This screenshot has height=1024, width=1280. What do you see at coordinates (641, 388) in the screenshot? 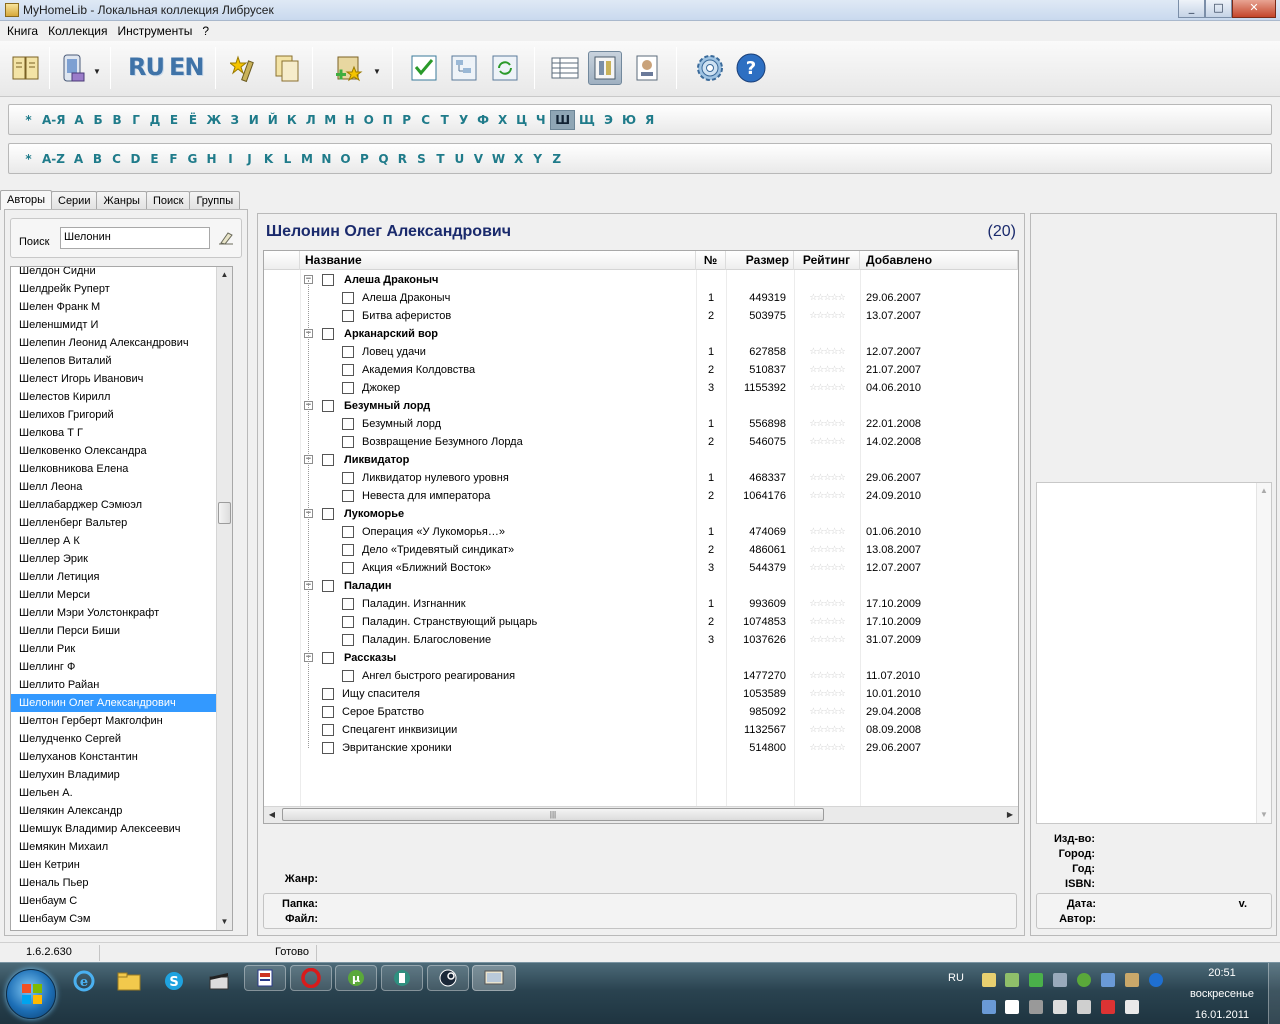
I see `book-row: Джокер 3 1155392 ☆☆☆☆☆ 04.06.2010` at bounding box center [641, 388].